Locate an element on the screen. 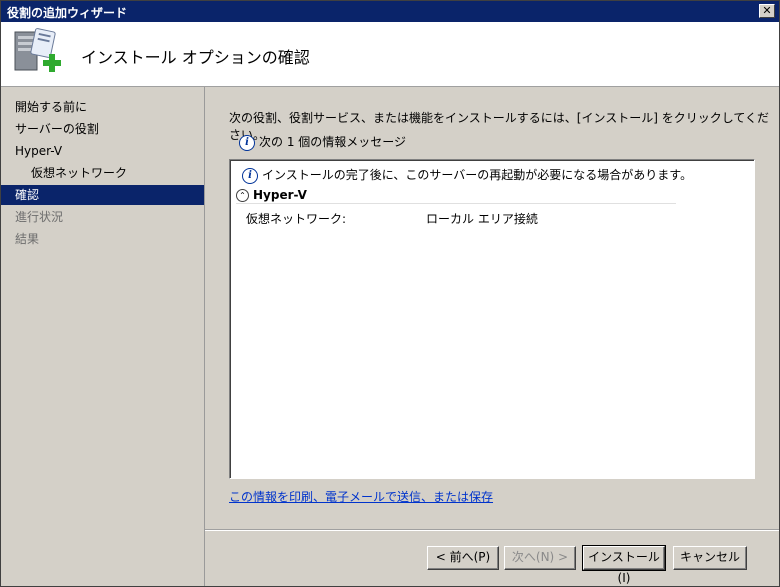  wizard-header: インストール オプションの確認 is located at coordinates (390, 54).